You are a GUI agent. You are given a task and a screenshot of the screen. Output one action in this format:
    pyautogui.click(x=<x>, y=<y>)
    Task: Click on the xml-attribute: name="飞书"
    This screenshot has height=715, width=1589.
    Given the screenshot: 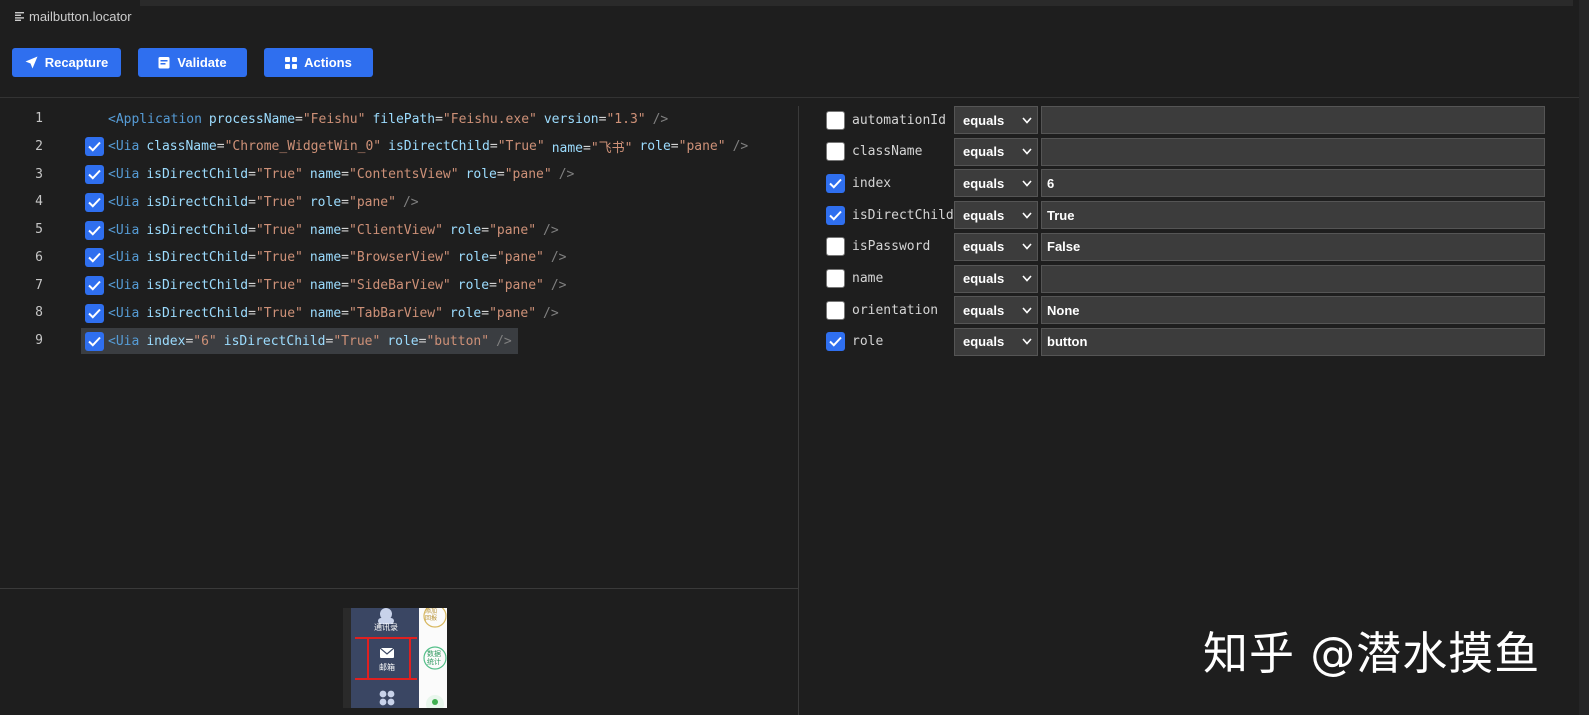 What is the action you would take?
    pyautogui.click(x=592, y=146)
    